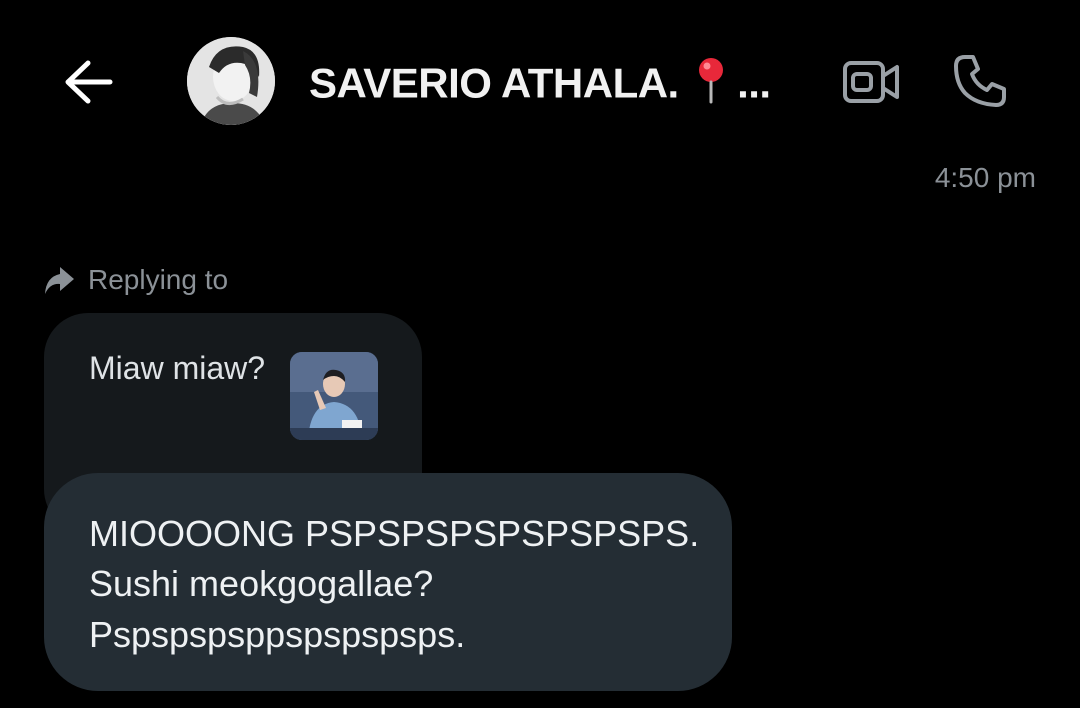 This screenshot has height=708, width=1080. Describe the element at coordinates (394, 533) in the screenshot. I see `message-line: MIOOOONG PSPSPSPSPSPSPSPS.` at that location.